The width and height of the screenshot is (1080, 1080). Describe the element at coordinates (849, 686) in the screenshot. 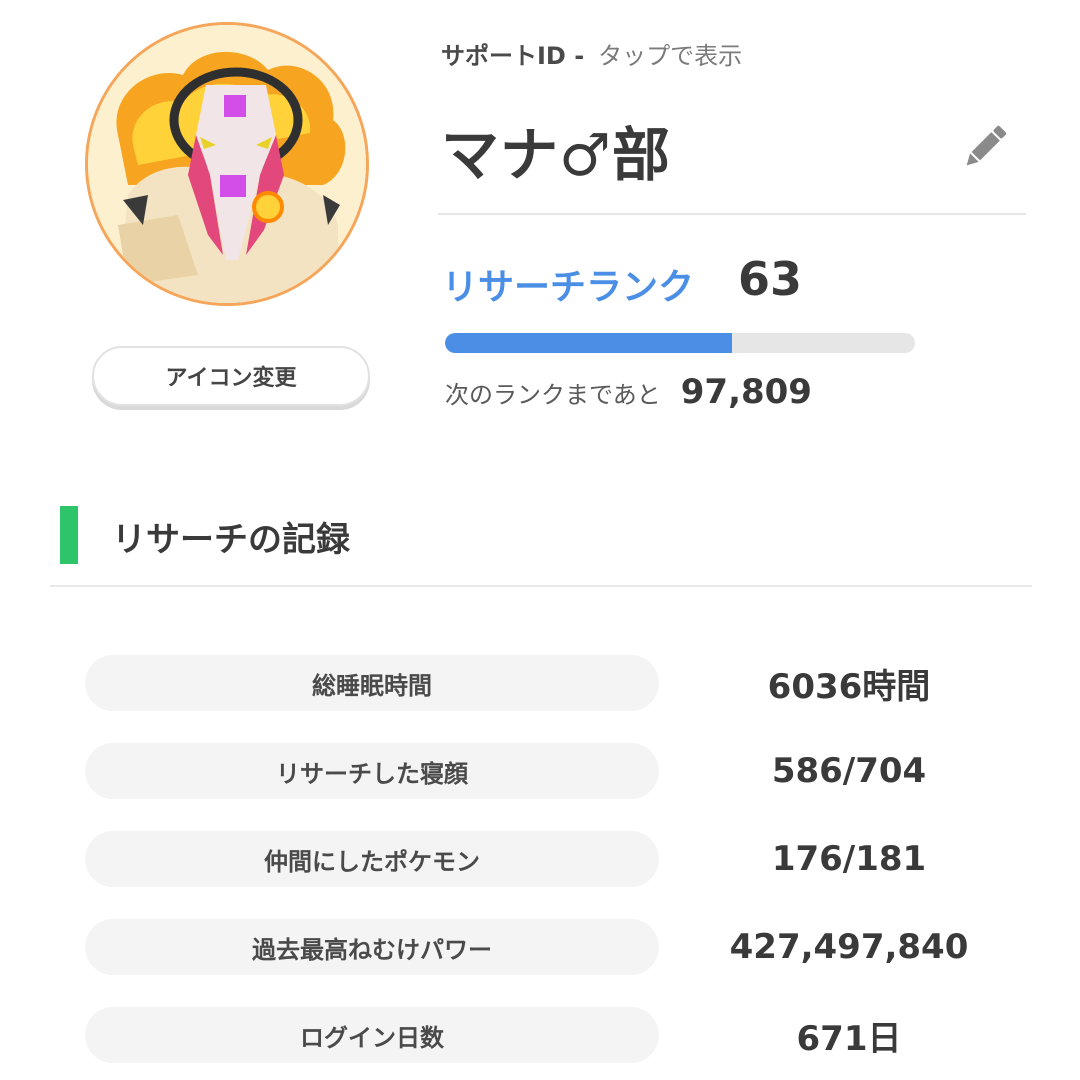

I see `stat-value: 6036時間` at that location.